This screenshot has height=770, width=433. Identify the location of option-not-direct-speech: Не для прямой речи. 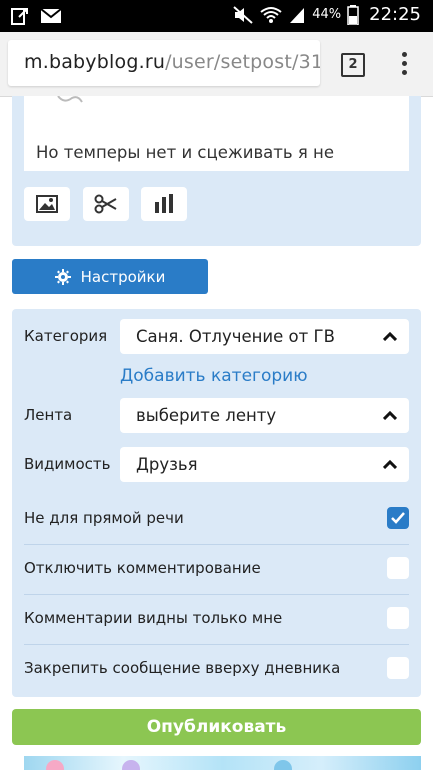
(216, 519).